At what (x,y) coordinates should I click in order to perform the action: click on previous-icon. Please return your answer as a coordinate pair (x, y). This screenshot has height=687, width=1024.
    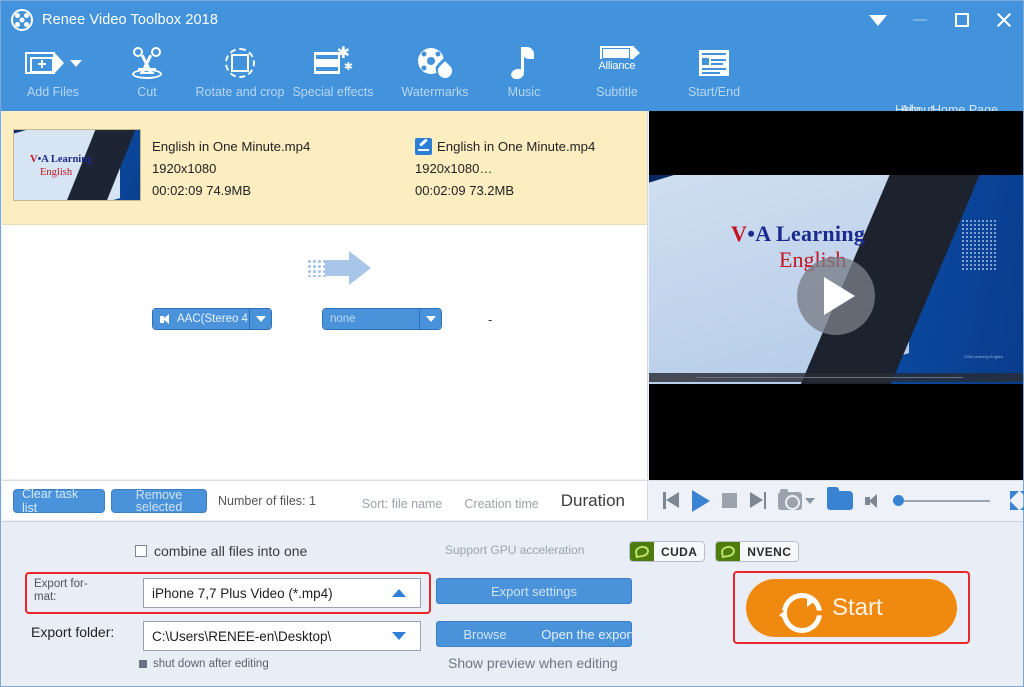
    Looking at the image, I should click on (671, 500).